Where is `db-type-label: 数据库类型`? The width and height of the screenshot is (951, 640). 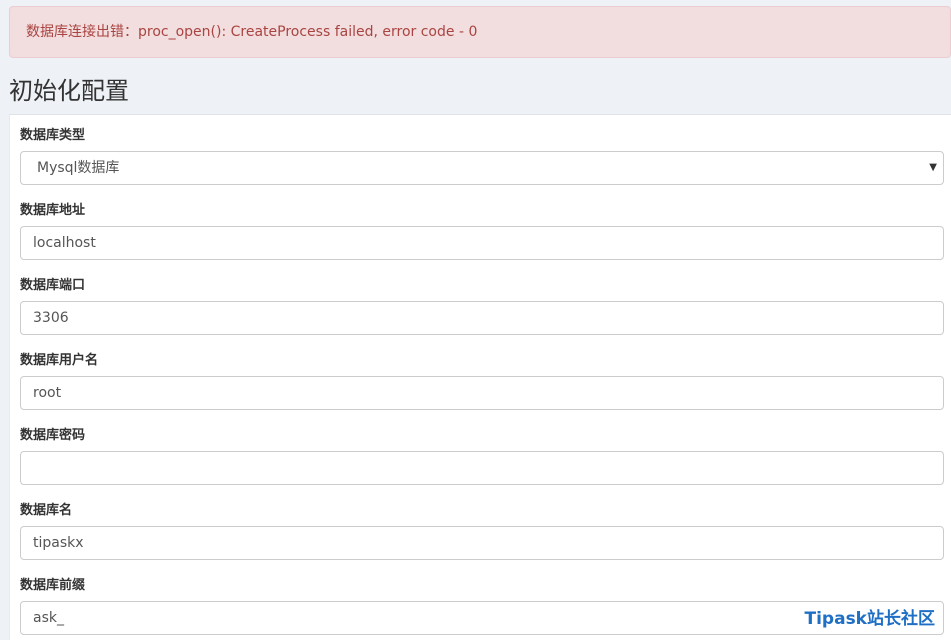 db-type-label: 数据库类型 is located at coordinates (53, 135).